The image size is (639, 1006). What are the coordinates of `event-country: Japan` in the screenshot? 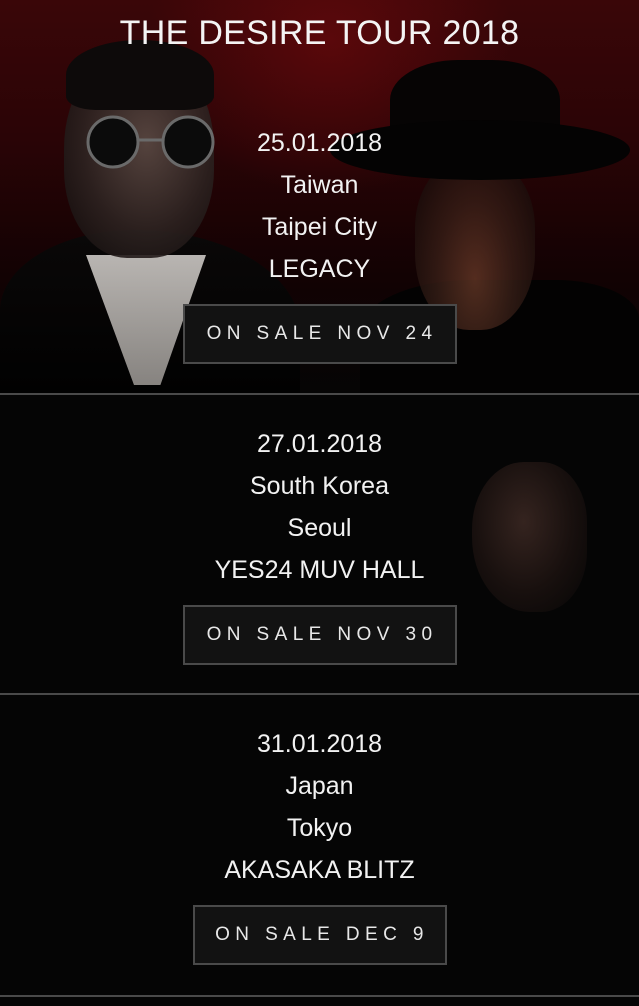 It's located at (319, 786).